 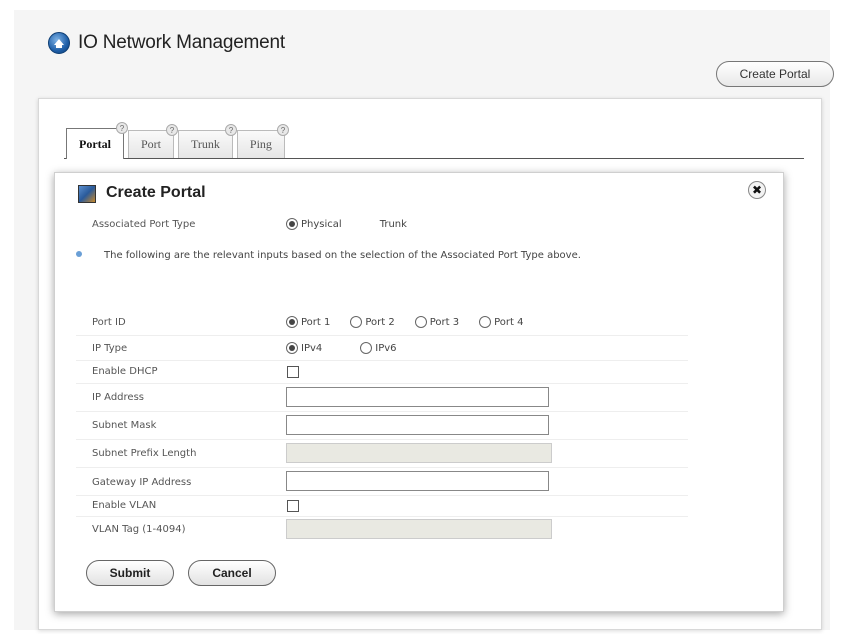 I want to click on subnet-prefix-length-input, so click(x=419, y=453).